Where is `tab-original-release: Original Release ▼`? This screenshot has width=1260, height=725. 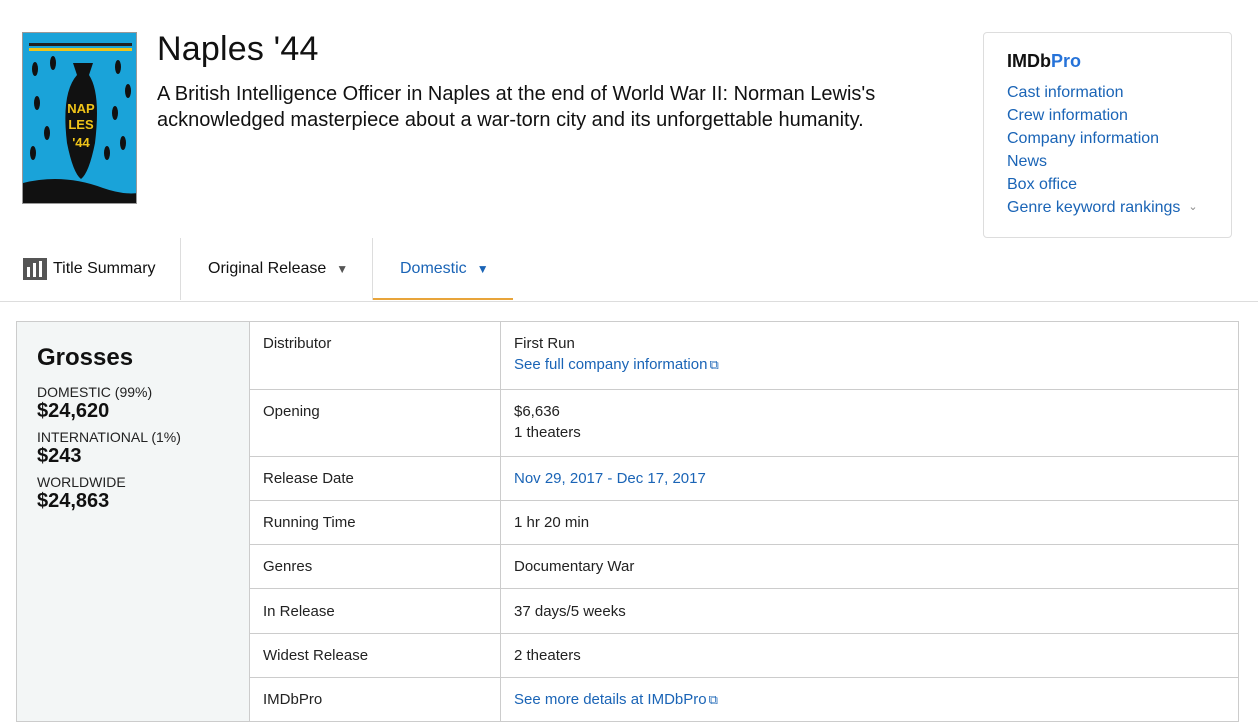
tab-original-release: Original Release ▼ is located at coordinates (278, 269).